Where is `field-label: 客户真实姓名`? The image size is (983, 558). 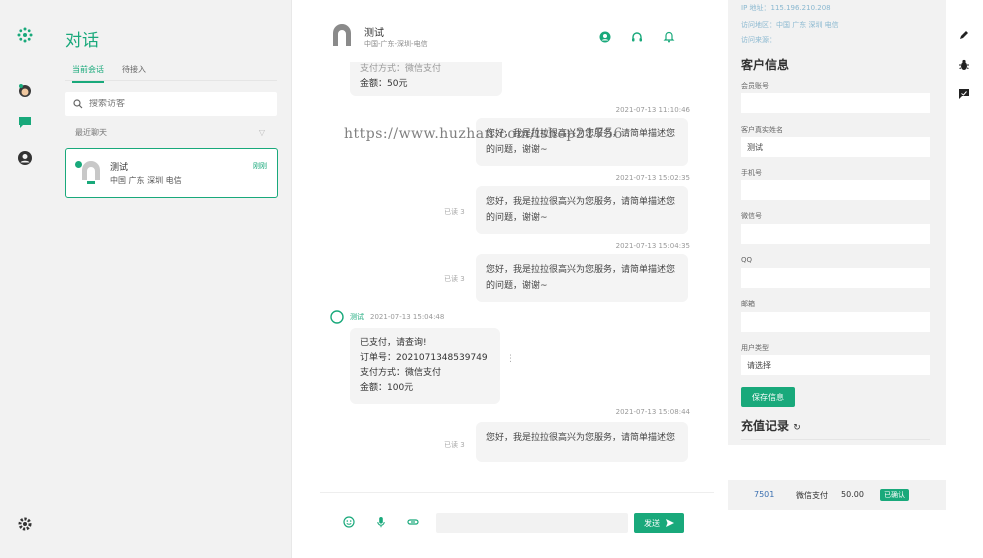 field-label: 客户真实姓名 is located at coordinates (762, 130).